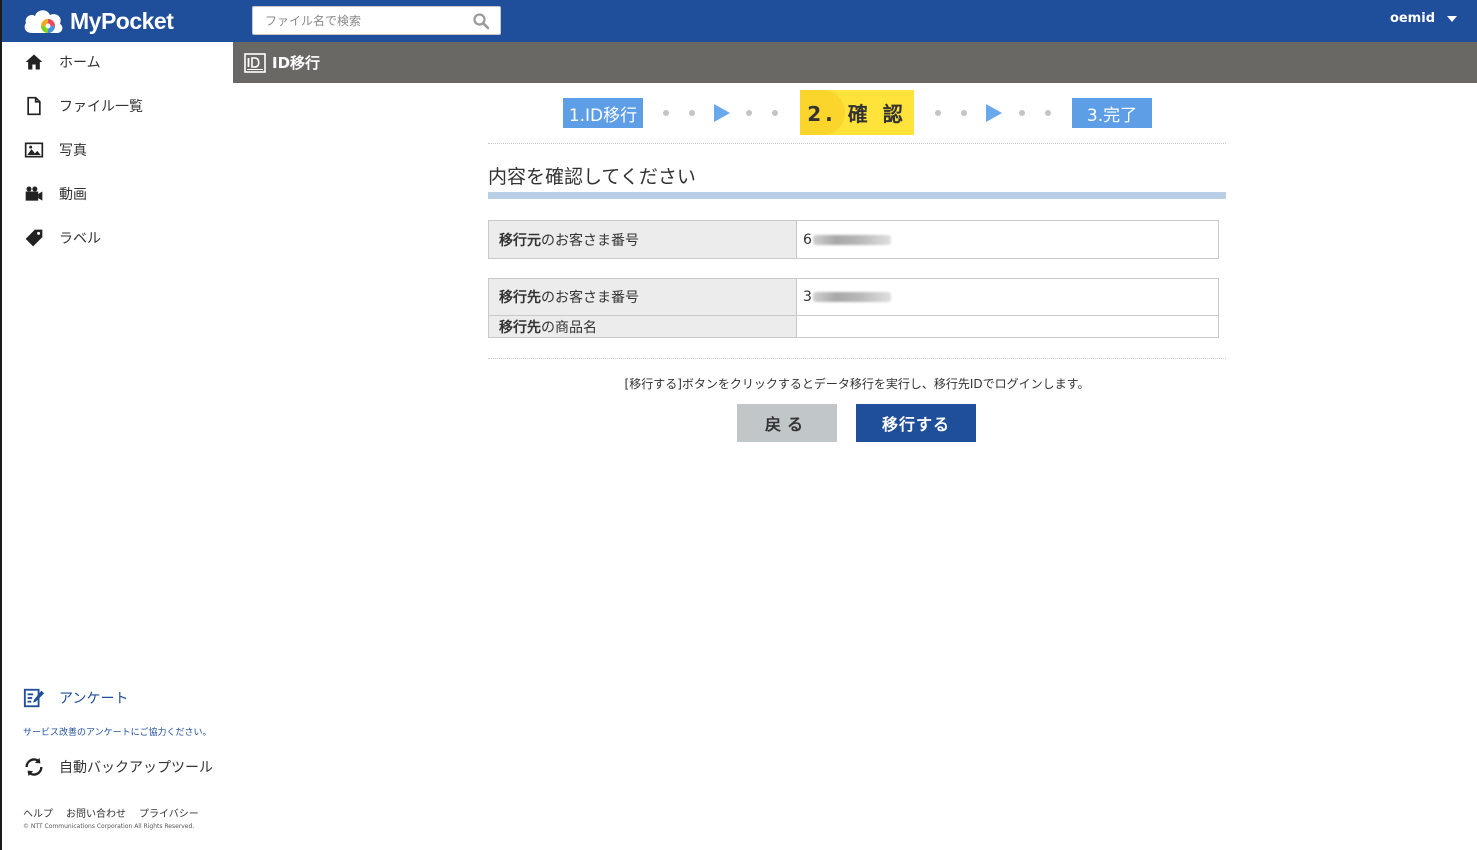  What do you see at coordinates (96, 812) in the screenshot?
I see `contact-link: お問い合わせ` at bounding box center [96, 812].